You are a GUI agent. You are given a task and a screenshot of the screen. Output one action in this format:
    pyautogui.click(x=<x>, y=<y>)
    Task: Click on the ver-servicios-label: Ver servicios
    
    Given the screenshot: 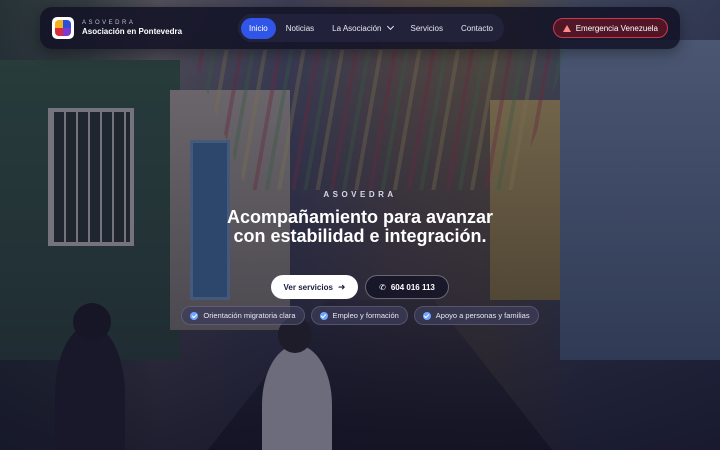 What is the action you would take?
    pyautogui.click(x=308, y=287)
    